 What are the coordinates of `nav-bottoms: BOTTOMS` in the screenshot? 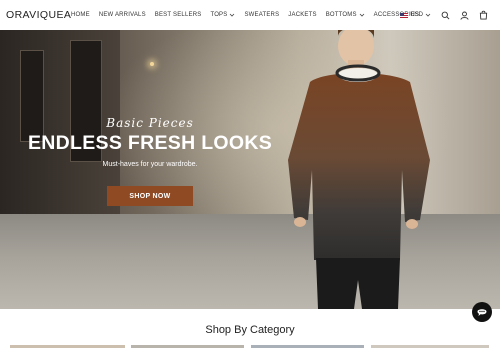 It's located at (345, 15).